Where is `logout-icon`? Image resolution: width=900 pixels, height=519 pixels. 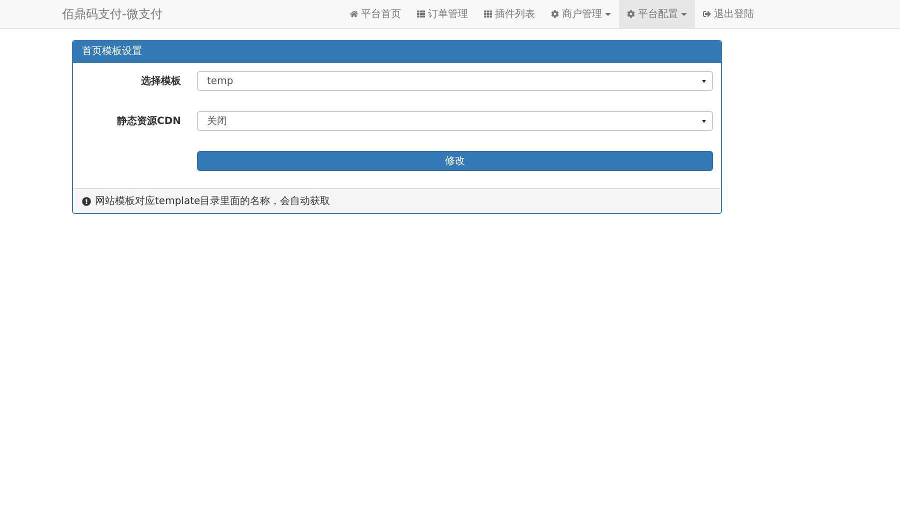 logout-icon is located at coordinates (707, 14).